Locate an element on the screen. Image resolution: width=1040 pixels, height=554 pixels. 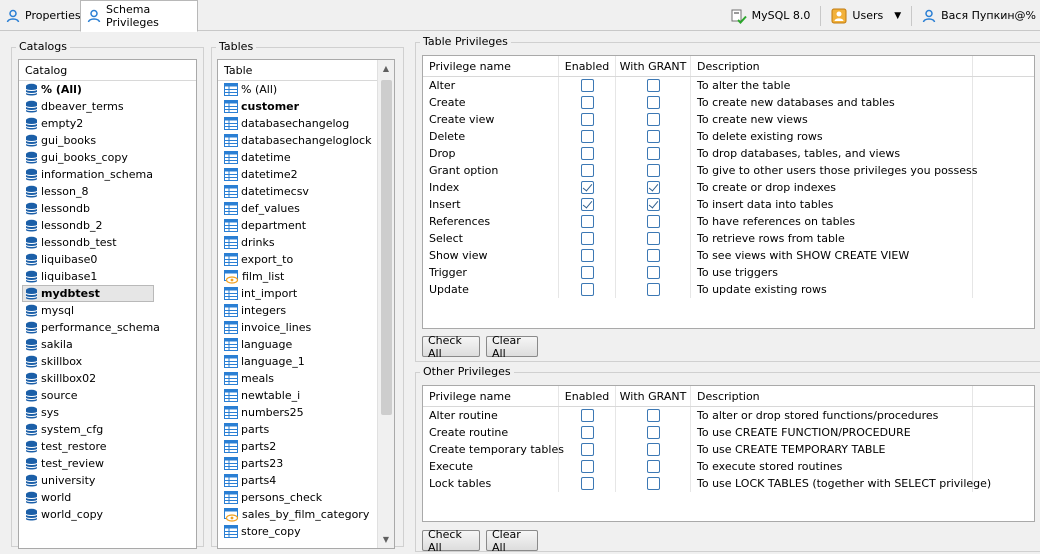
privilege-row: References To have references on tables is located at coordinates (728, 221).